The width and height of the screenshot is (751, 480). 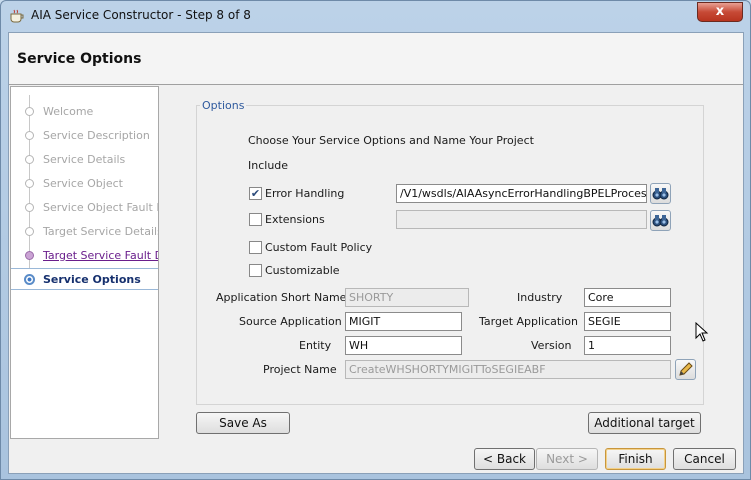 What do you see at coordinates (627, 321) in the screenshot?
I see `target-application-field: SEGIE` at bounding box center [627, 321].